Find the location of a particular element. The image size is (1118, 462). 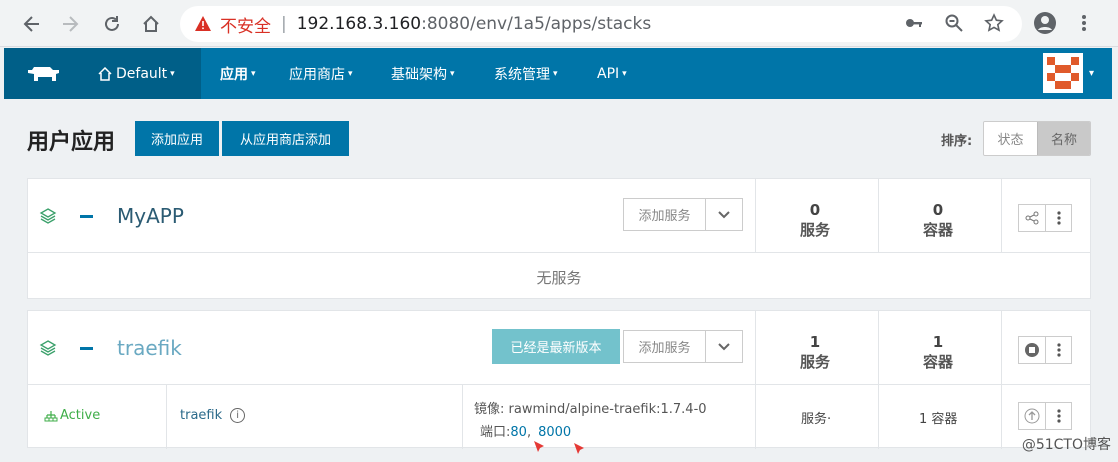

service-state-label: Active is located at coordinates (80, 415).